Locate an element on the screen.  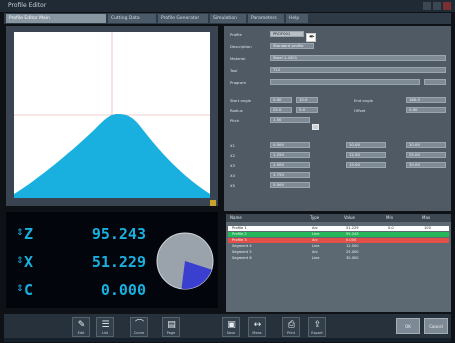
col-header: Max is located at coordinates (426, 218).